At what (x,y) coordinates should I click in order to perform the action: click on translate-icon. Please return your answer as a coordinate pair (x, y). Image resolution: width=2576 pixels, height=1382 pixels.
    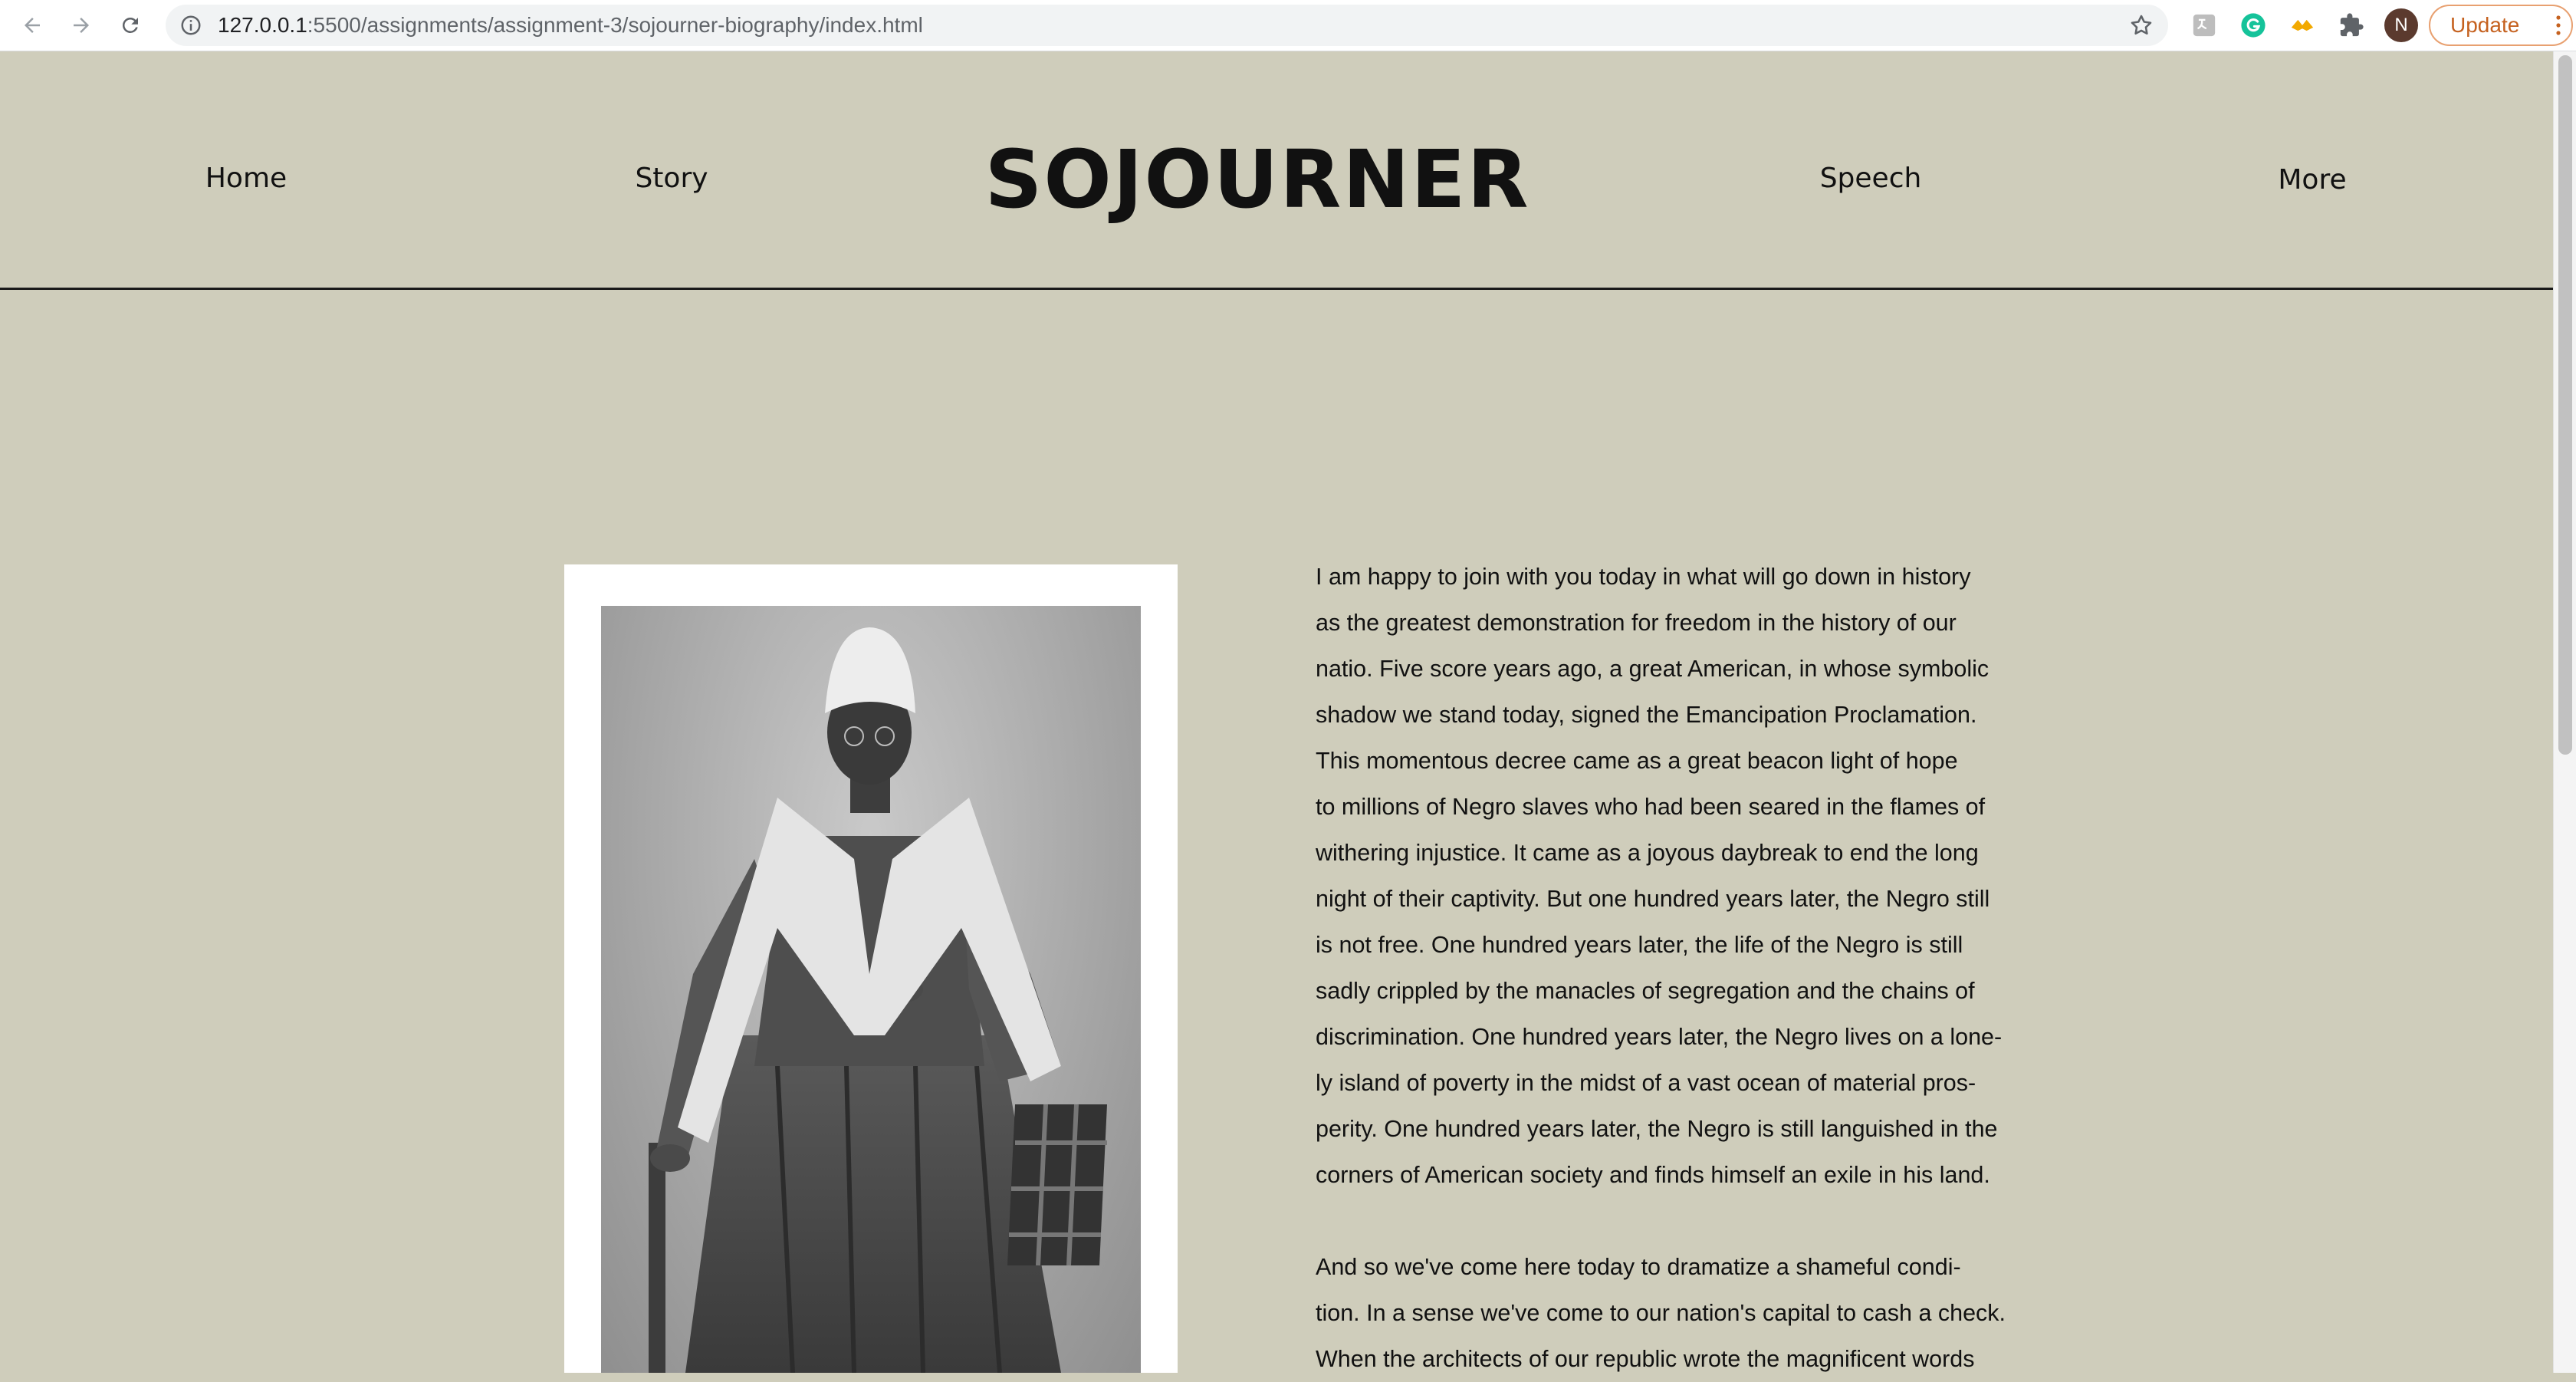
    Looking at the image, I should click on (2204, 25).